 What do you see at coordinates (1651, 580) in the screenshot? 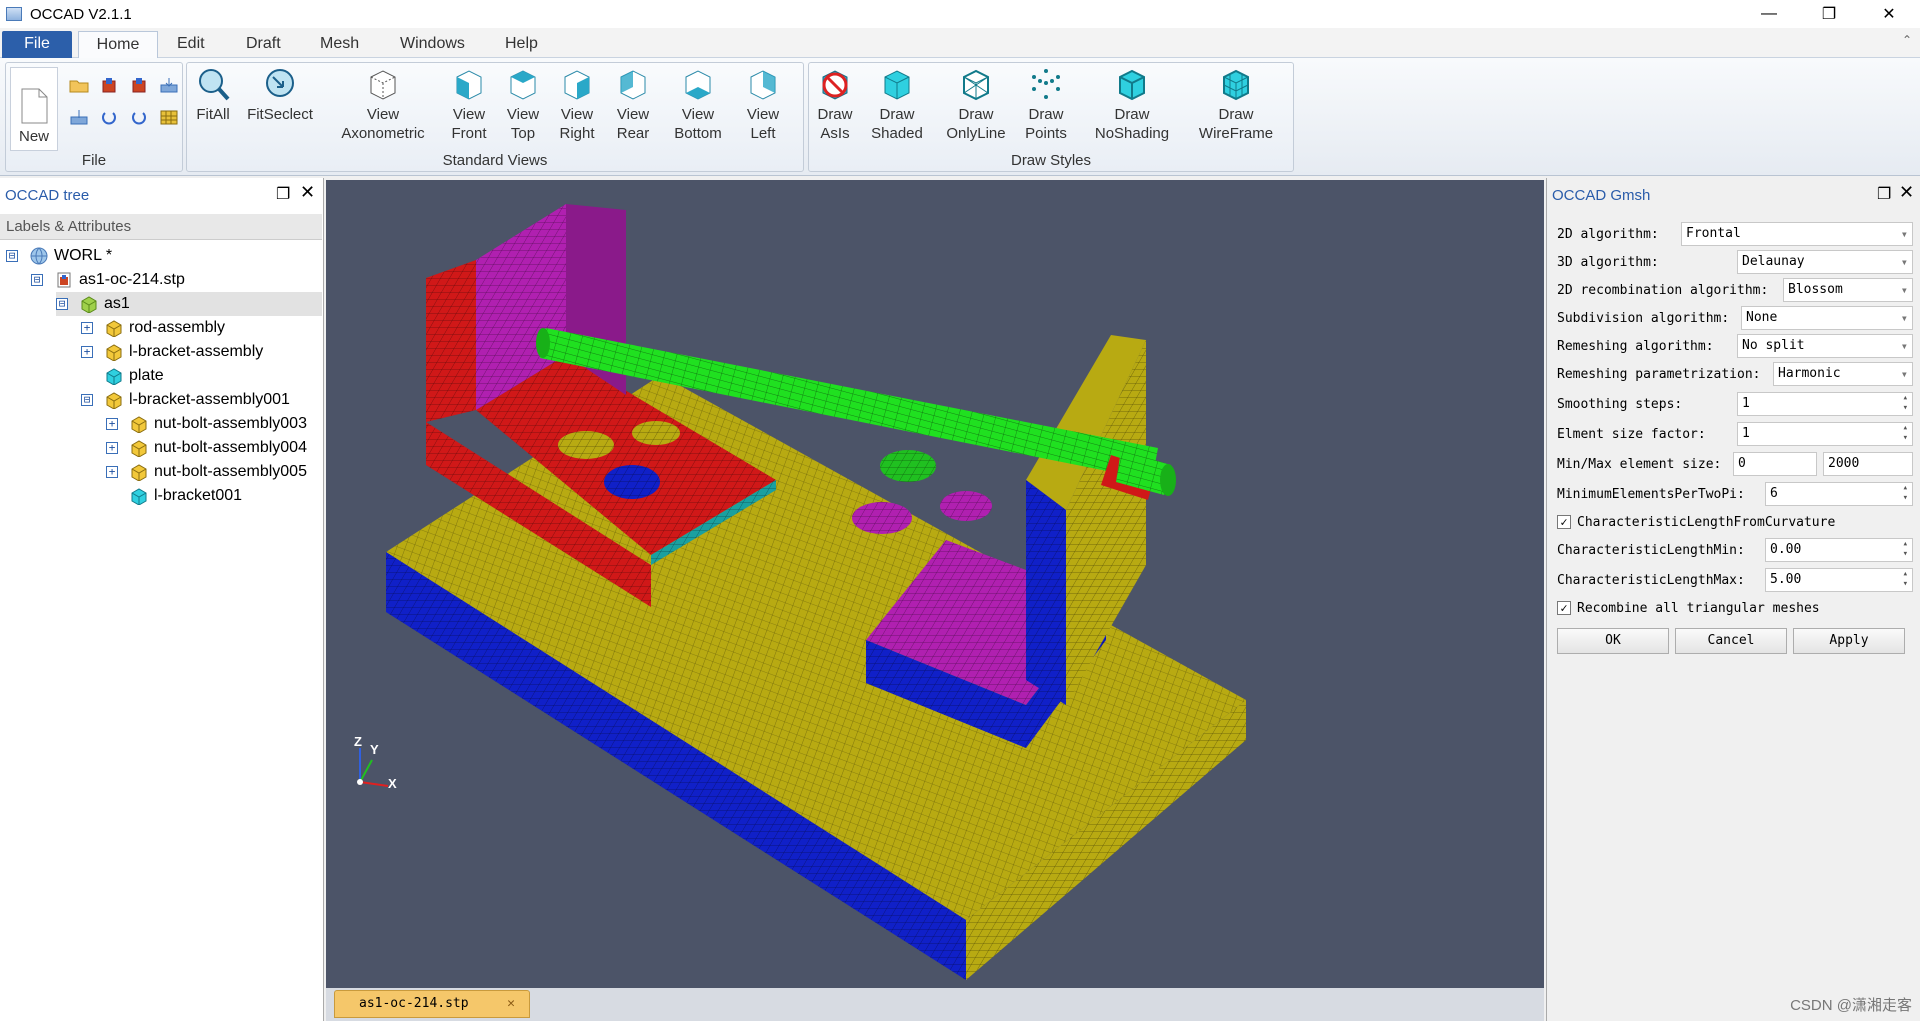
I see `clmax-label: CharacteristicLengthMax:` at bounding box center [1651, 580].